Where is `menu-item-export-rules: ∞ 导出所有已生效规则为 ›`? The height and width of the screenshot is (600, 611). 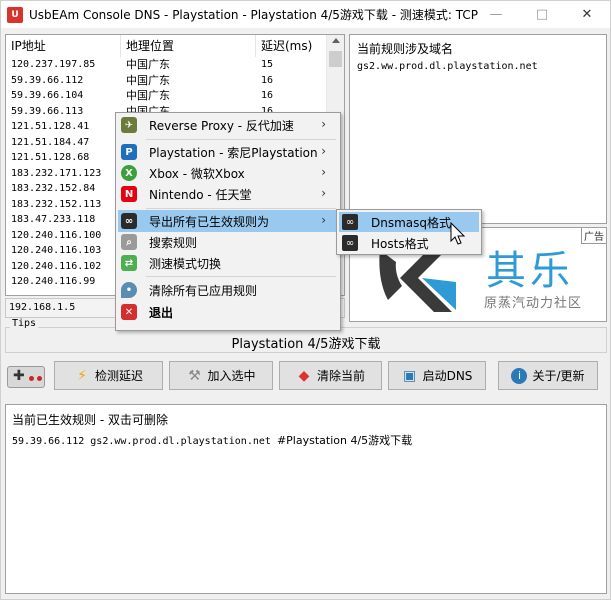
menu-item-export-rules: ∞ 导出所有已生效规则为 › is located at coordinates (228, 221).